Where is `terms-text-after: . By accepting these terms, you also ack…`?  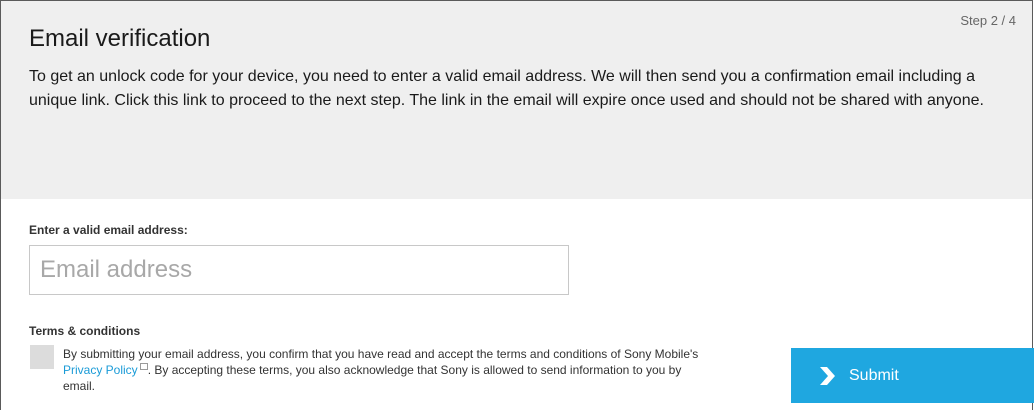
terms-text-after: . By accepting these terms, you also ack… is located at coordinates (372, 378).